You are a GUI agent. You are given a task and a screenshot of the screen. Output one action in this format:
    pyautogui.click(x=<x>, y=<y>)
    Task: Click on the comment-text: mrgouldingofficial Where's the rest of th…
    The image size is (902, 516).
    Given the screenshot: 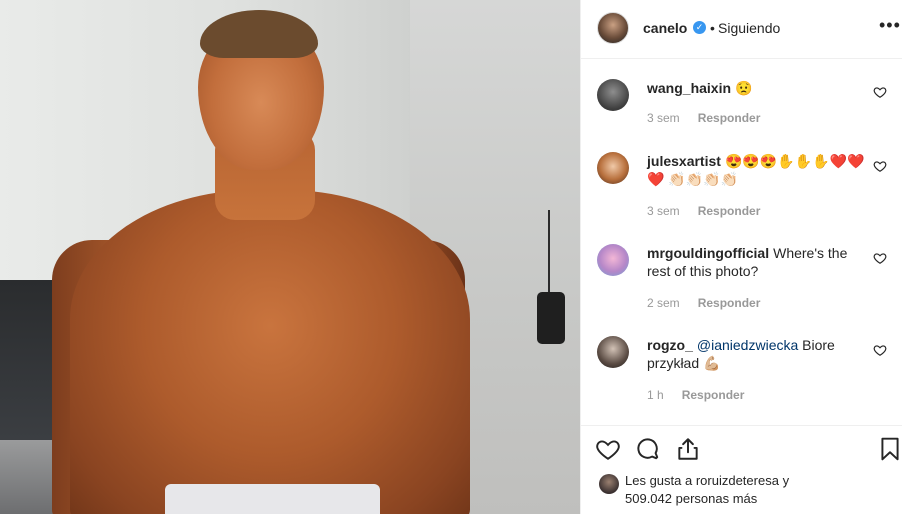 What is the action you would take?
    pyautogui.click(x=756, y=262)
    